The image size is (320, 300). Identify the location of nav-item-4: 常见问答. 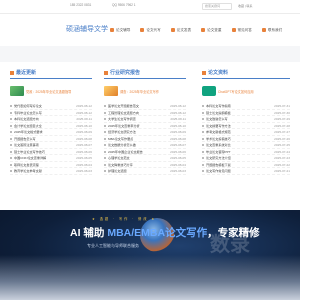
(241, 30).